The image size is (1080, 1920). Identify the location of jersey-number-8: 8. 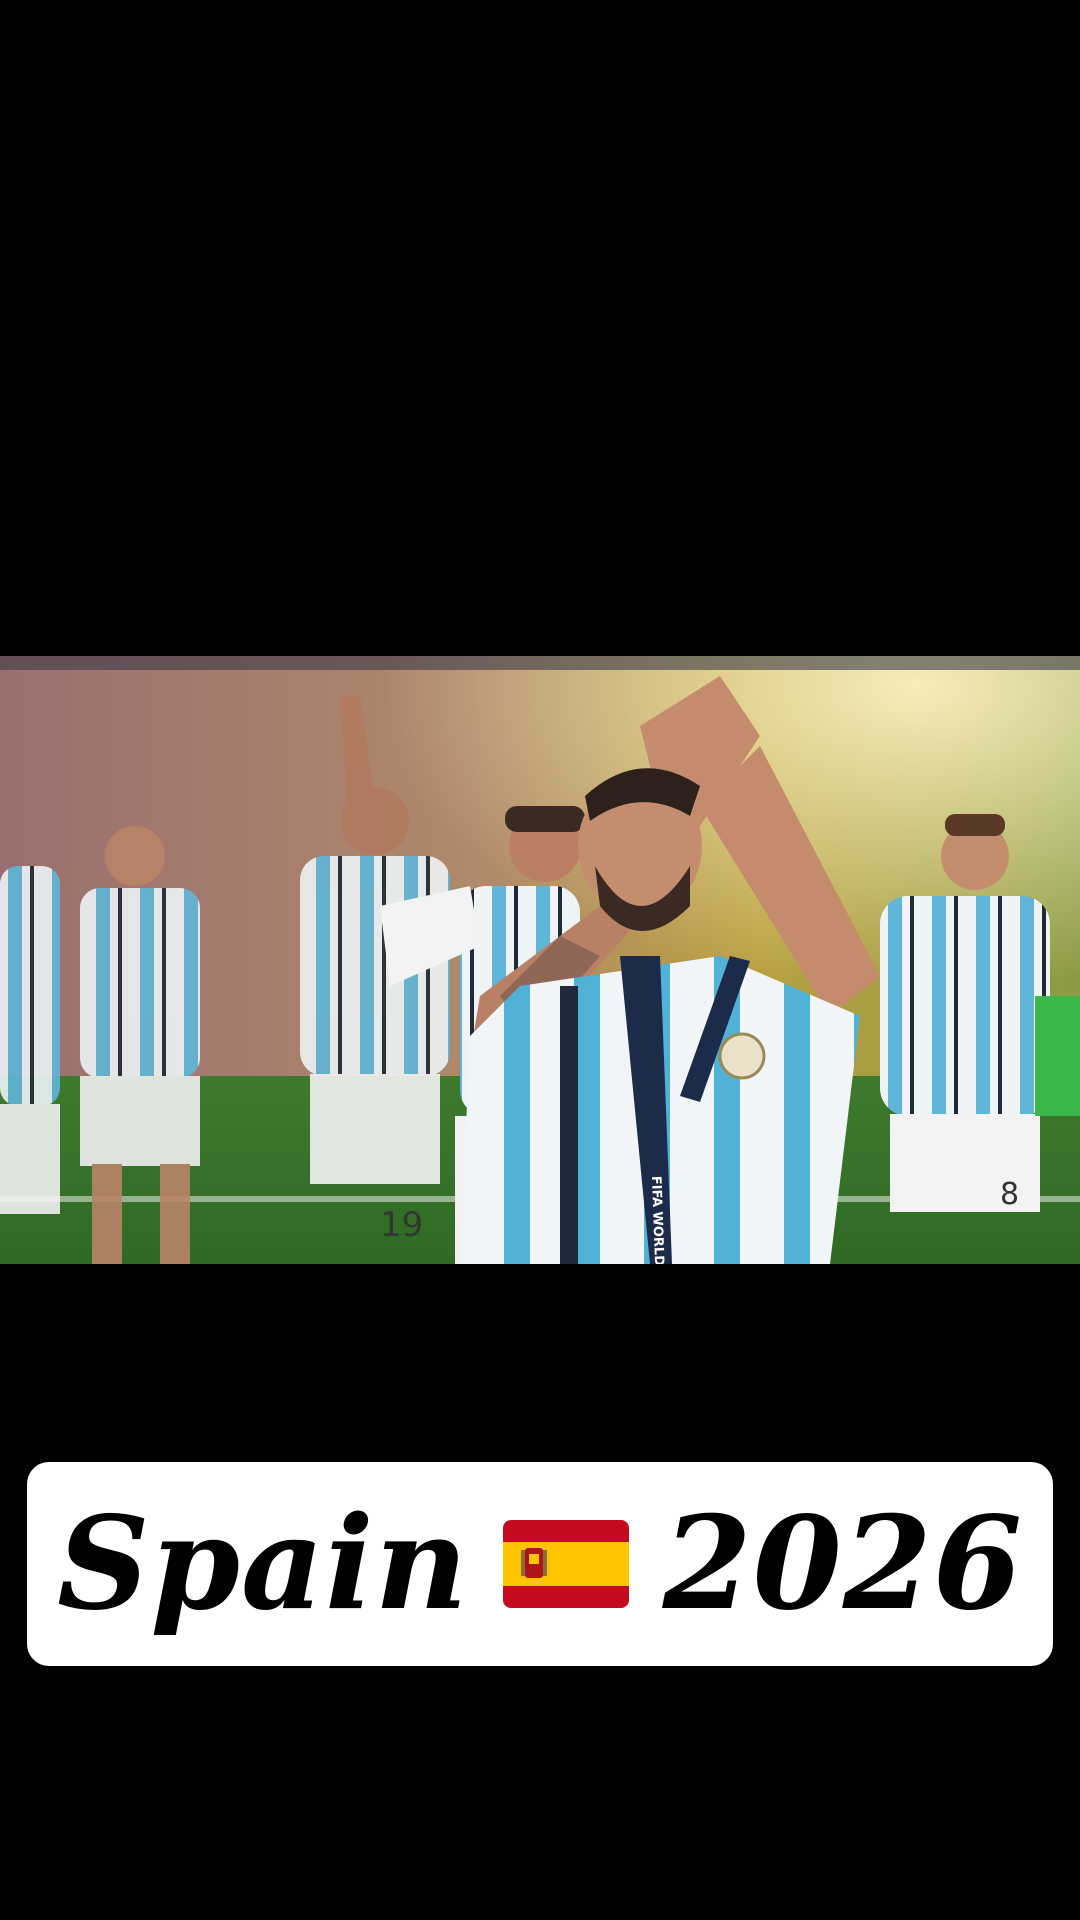
(1009, 1194).